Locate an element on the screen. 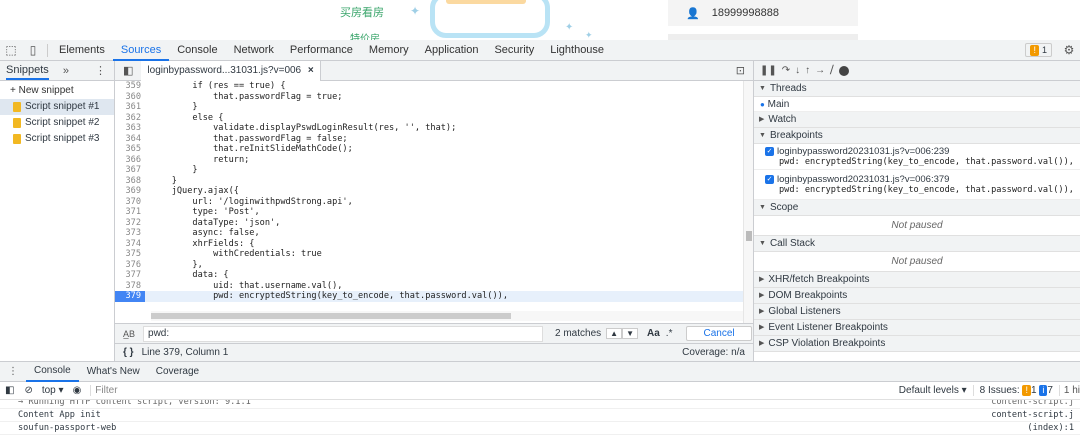  step-over-icon: ↷ is located at coordinates (786, 70).